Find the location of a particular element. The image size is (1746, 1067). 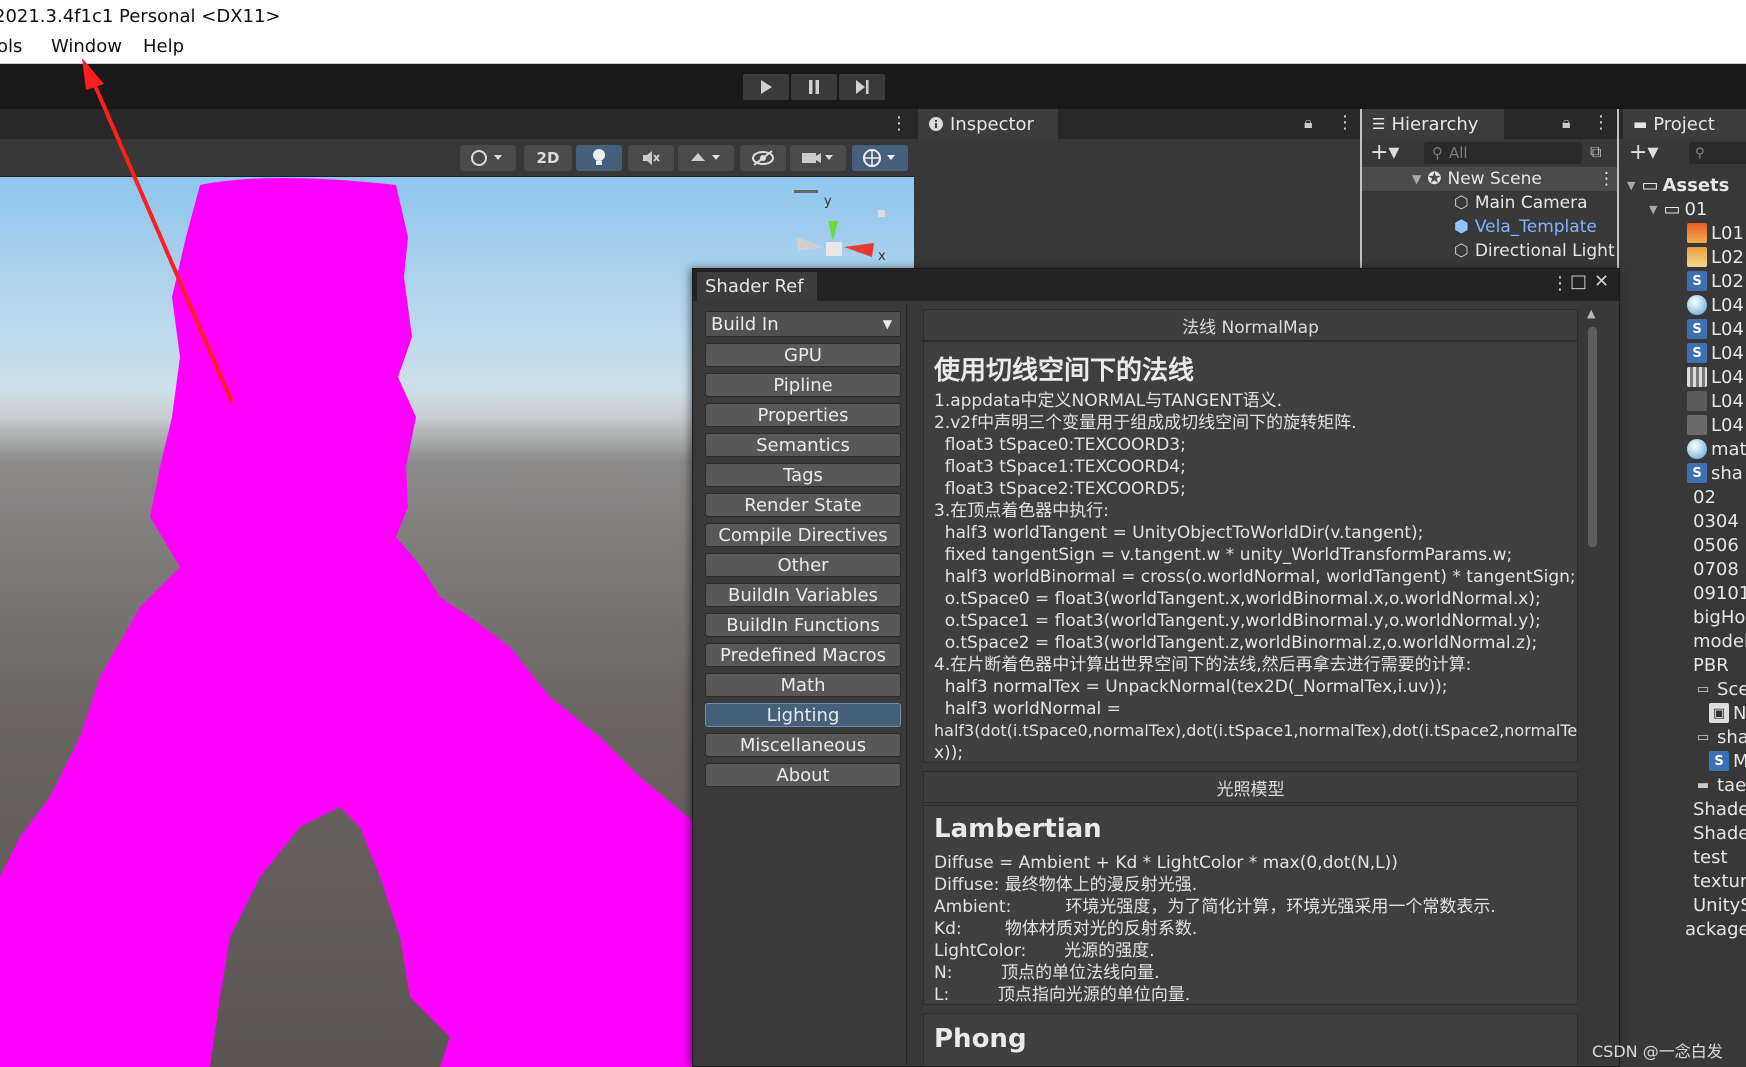

hierarchy-item-main-camera: ⬡ Main Camera is located at coordinates (1489, 203).